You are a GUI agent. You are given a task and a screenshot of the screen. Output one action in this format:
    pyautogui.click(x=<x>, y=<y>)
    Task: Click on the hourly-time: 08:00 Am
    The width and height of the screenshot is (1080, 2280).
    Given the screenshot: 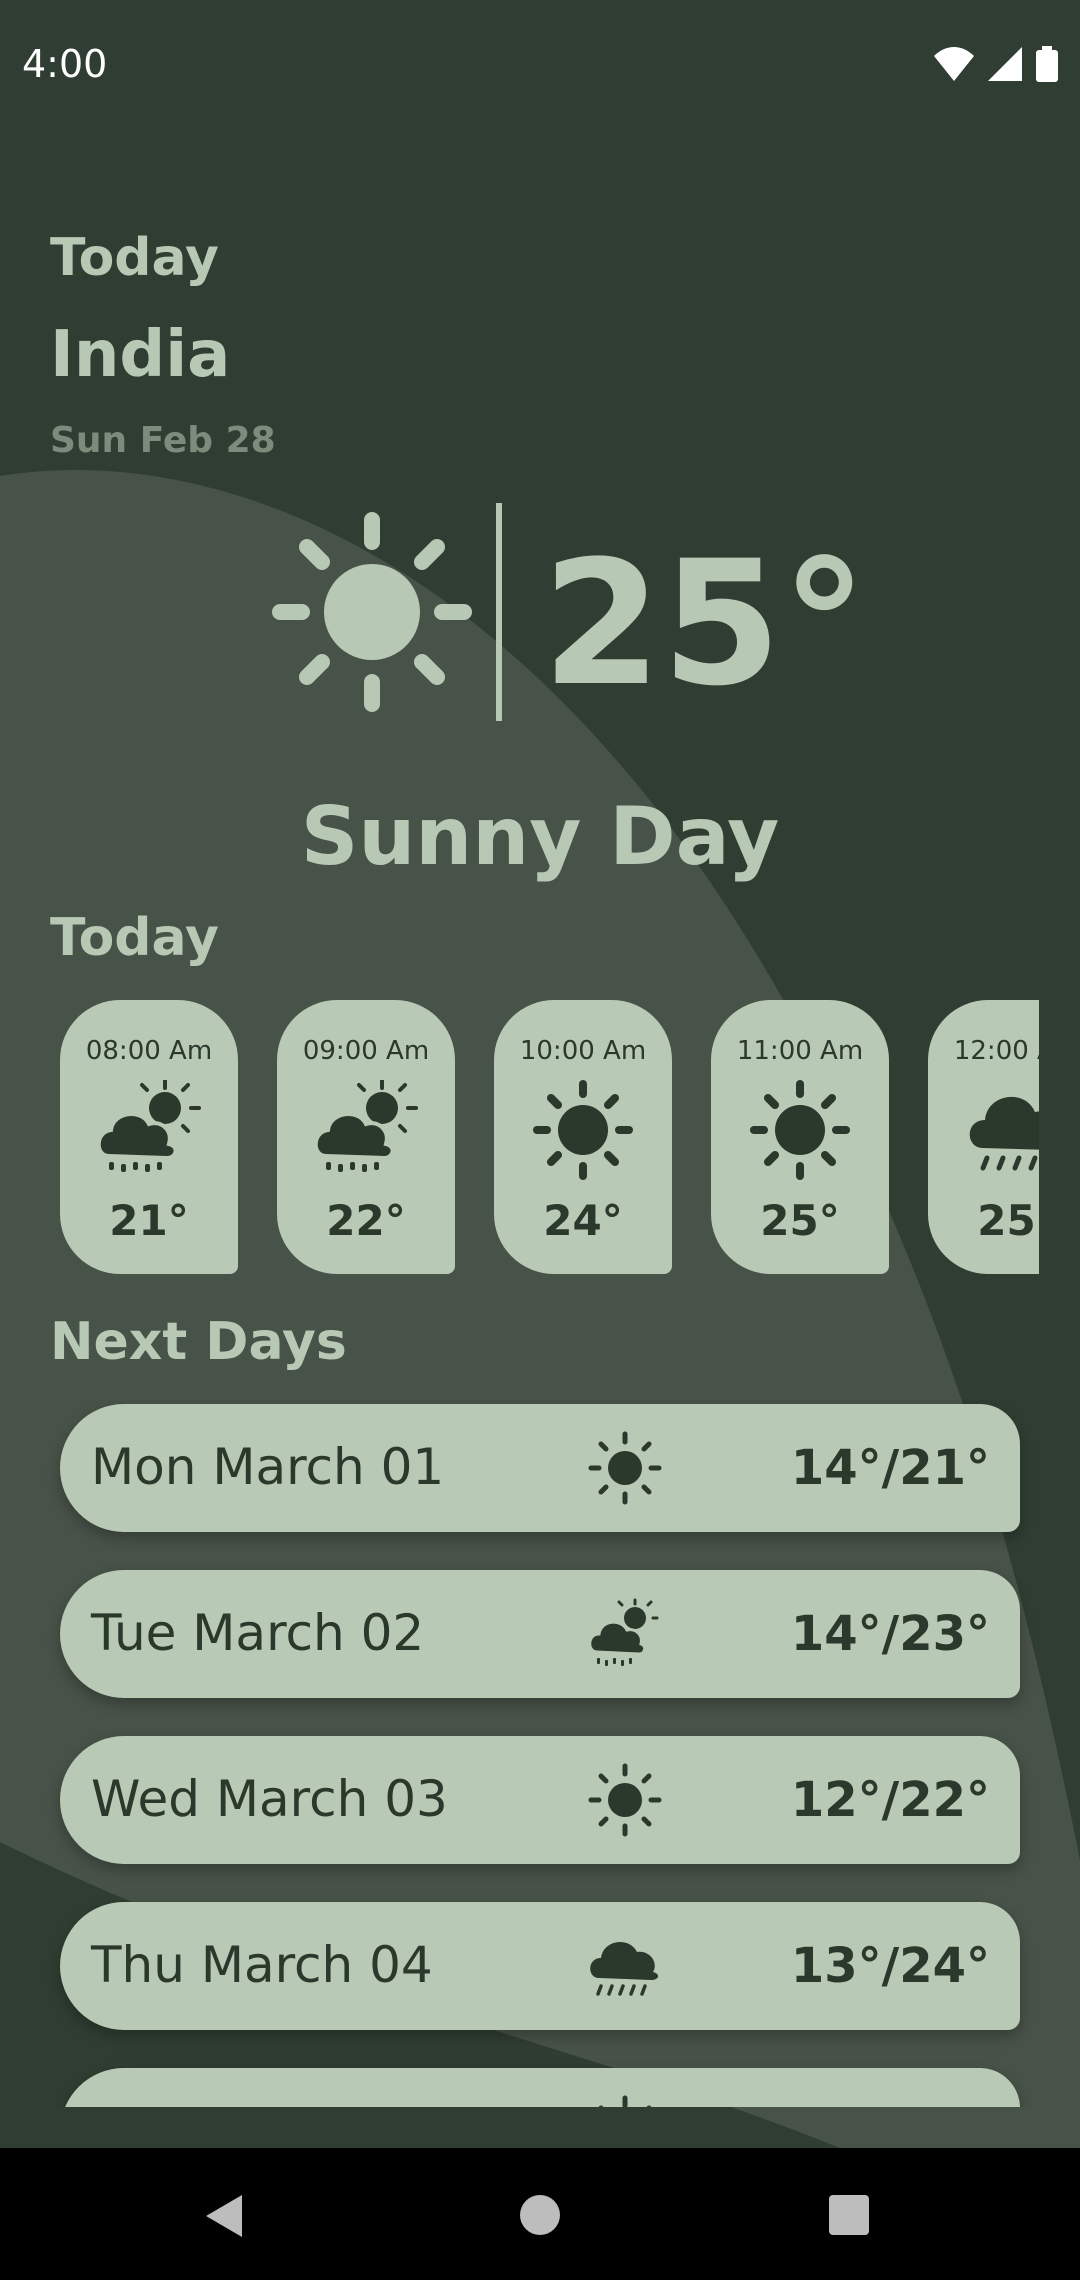 What is the action you would take?
    pyautogui.click(x=149, y=1051)
    